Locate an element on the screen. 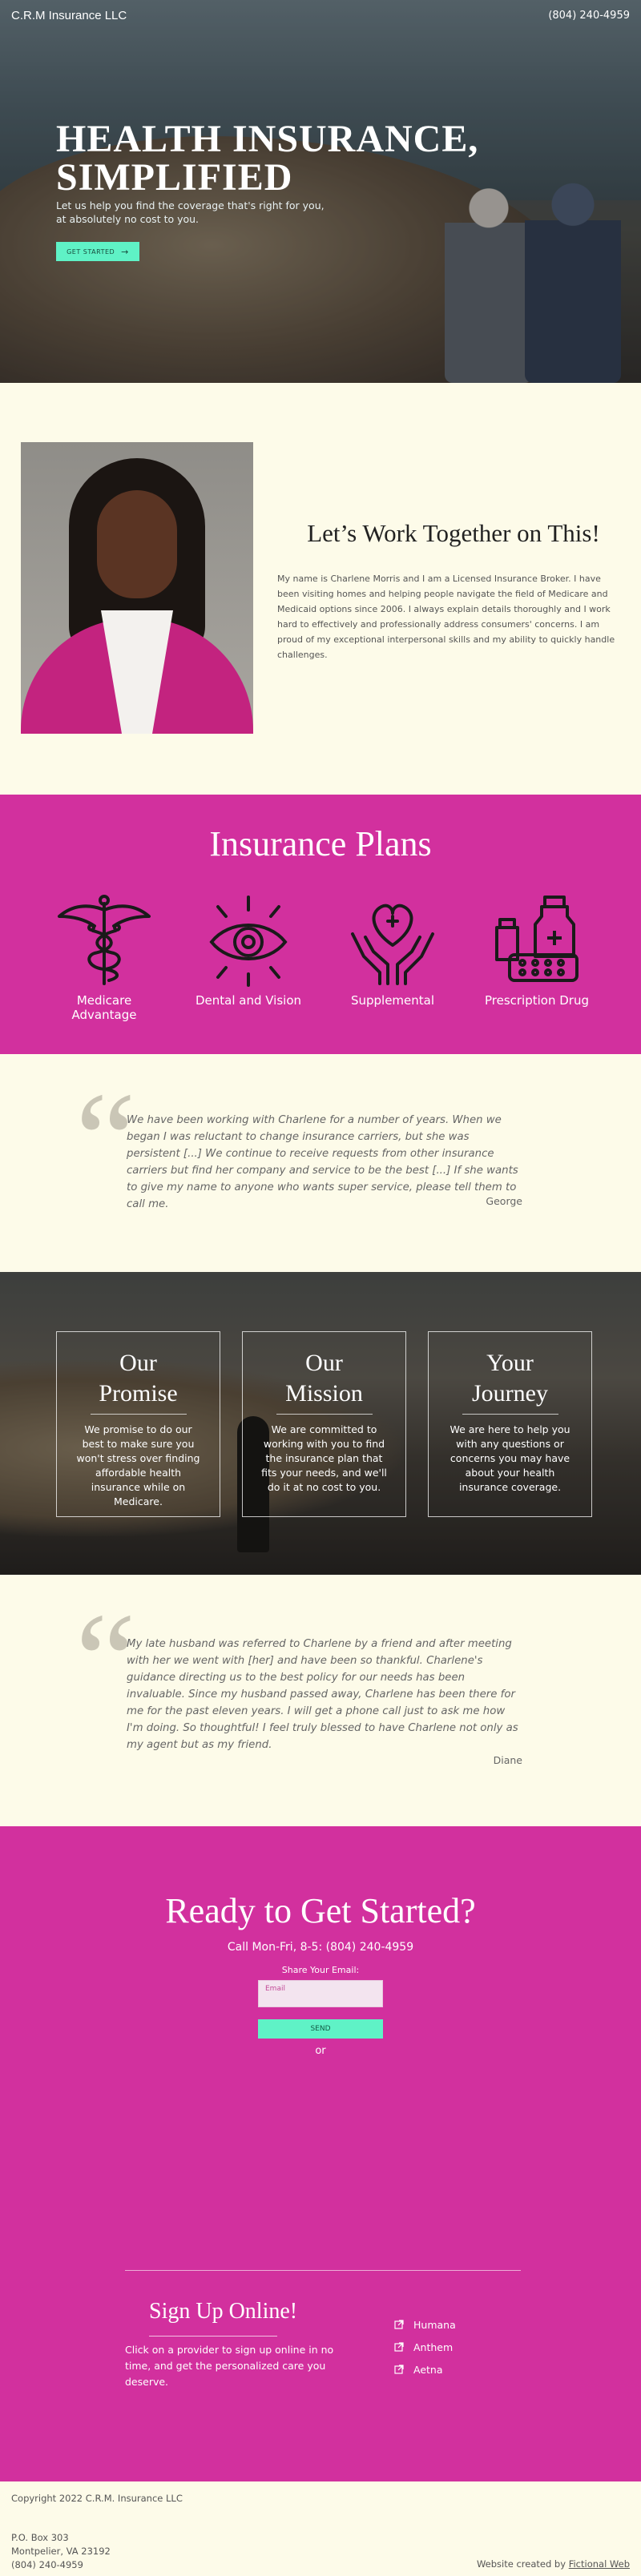  card-title: Our Promise is located at coordinates (138, 1378).